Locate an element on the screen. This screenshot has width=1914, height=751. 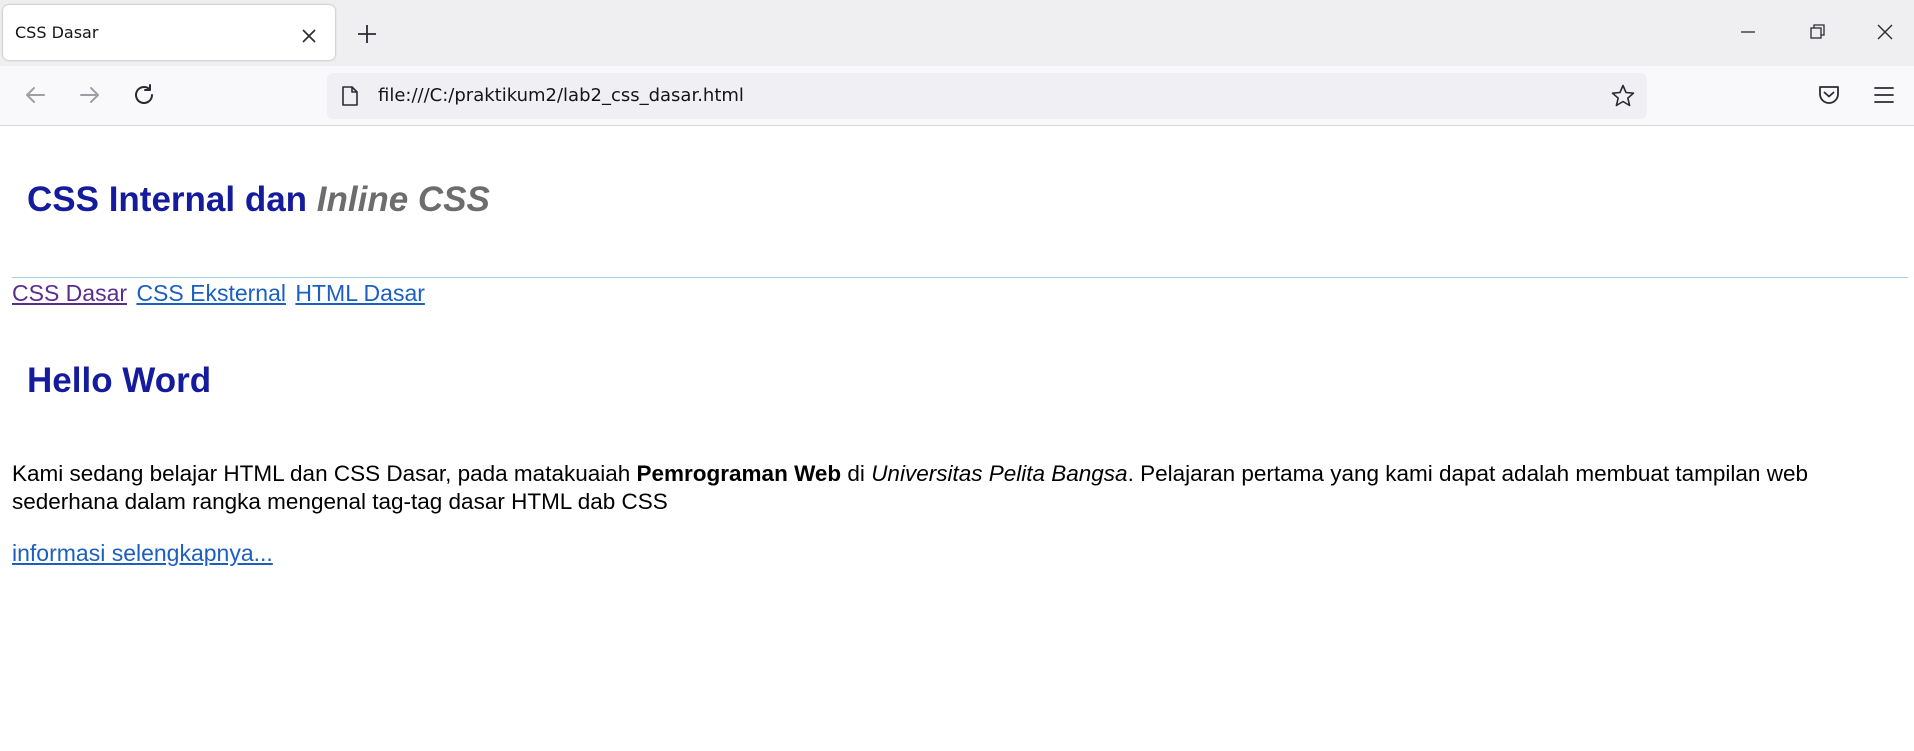
tab-title: CSS Dasar is located at coordinates (57, 32).